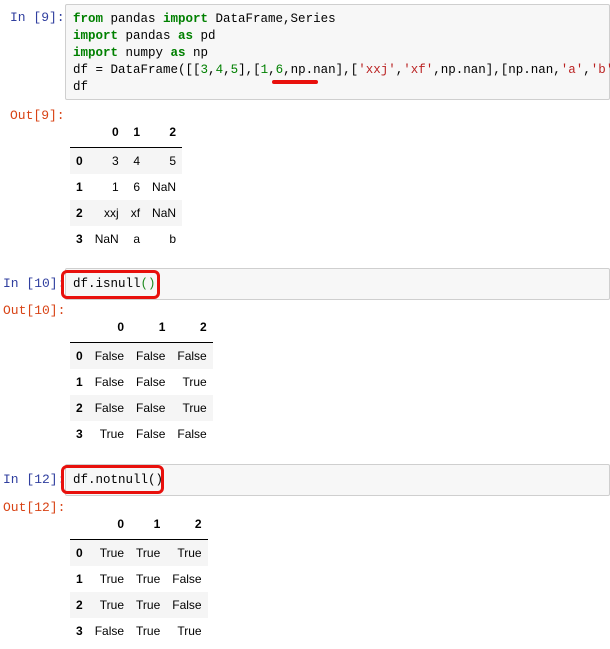 The height and width of the screenshot is (649, 610). I want to click on table-row: 1 False False True, so click(141, 382).